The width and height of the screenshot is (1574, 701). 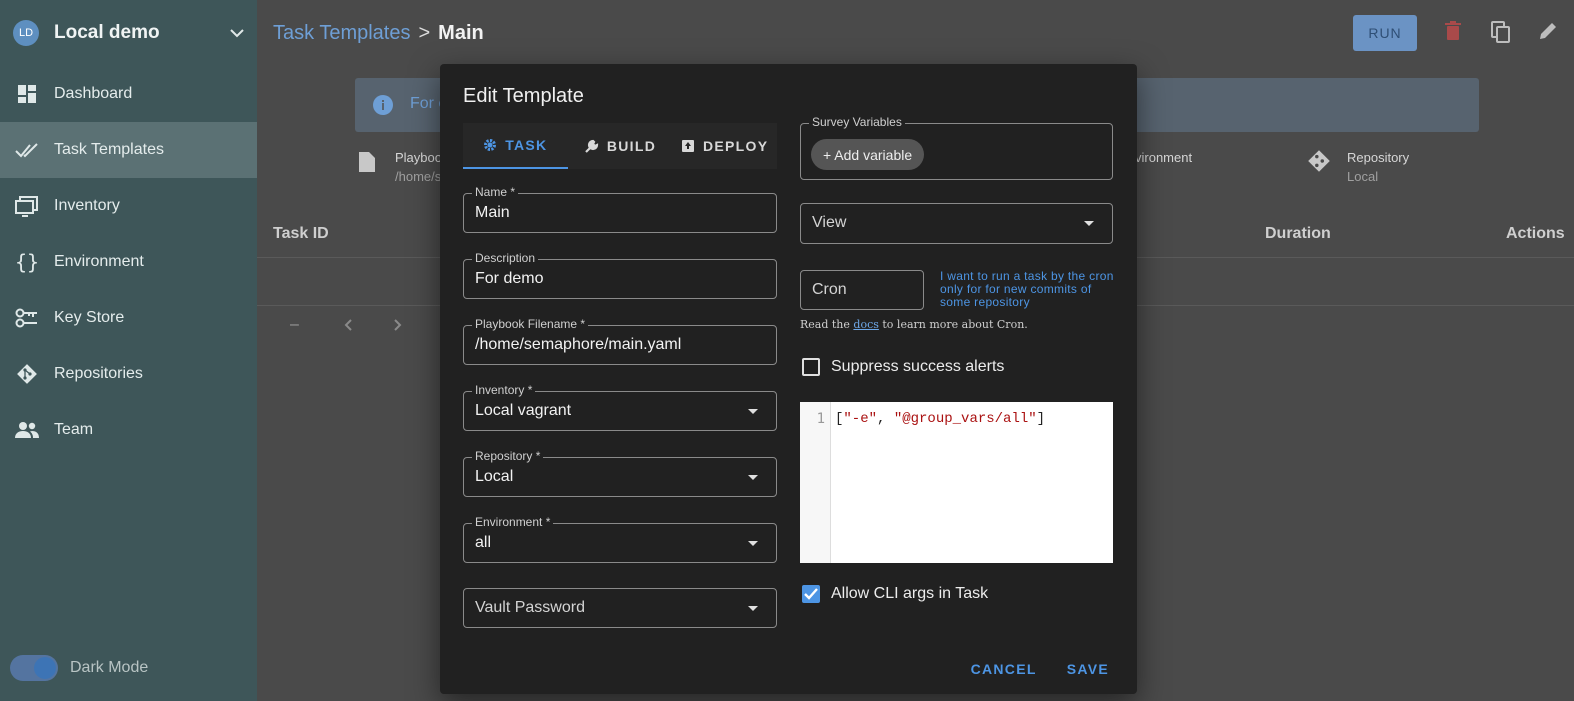 I want to click on code-string: "-e", so click(x=860, y=419).